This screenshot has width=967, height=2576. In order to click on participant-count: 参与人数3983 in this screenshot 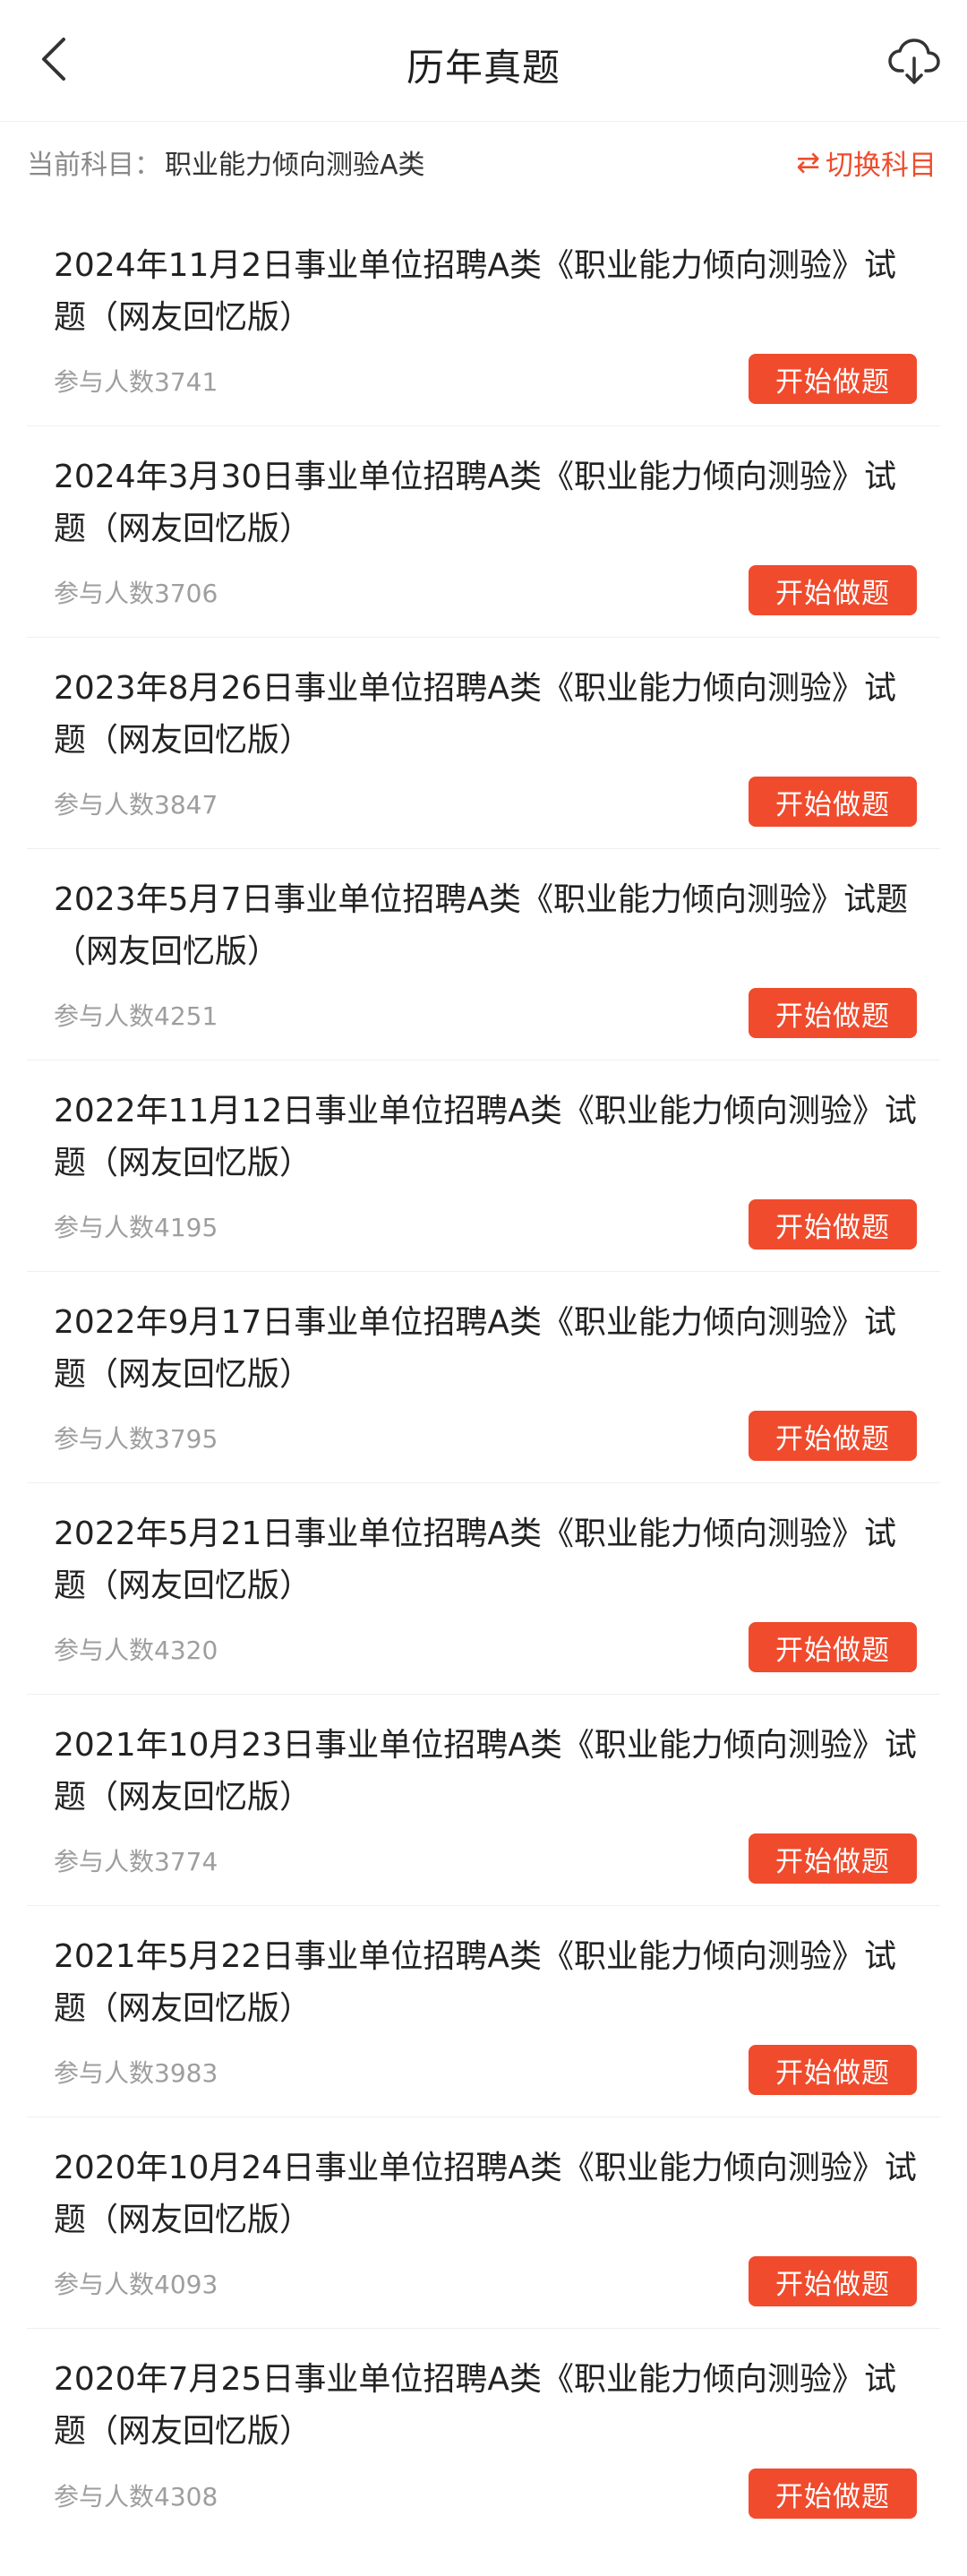, I will do `click(136, 2073)`.